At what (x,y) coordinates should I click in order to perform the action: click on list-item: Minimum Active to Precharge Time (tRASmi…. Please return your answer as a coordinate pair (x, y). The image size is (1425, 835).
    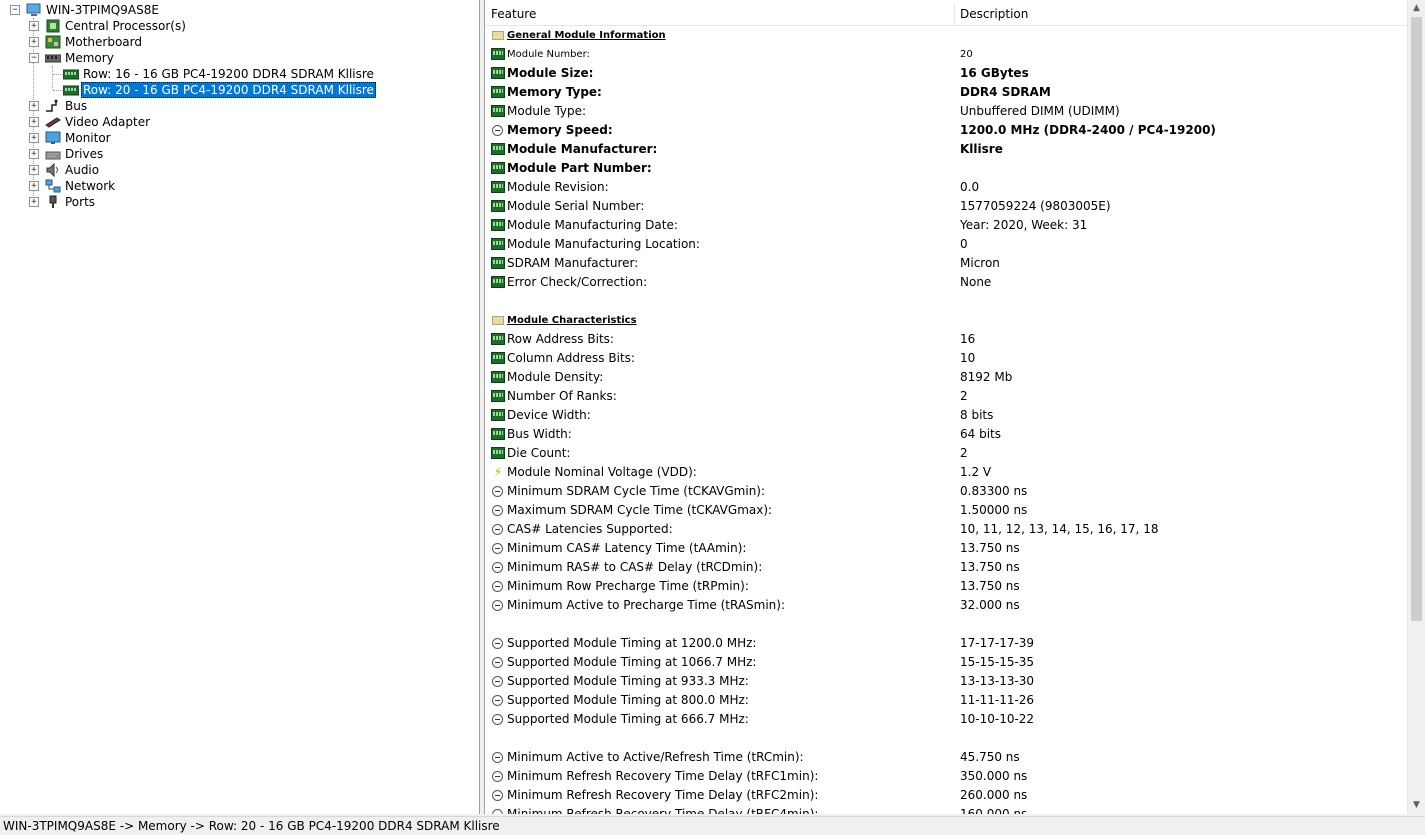
    Looking at the image, I should click on (946, 605).